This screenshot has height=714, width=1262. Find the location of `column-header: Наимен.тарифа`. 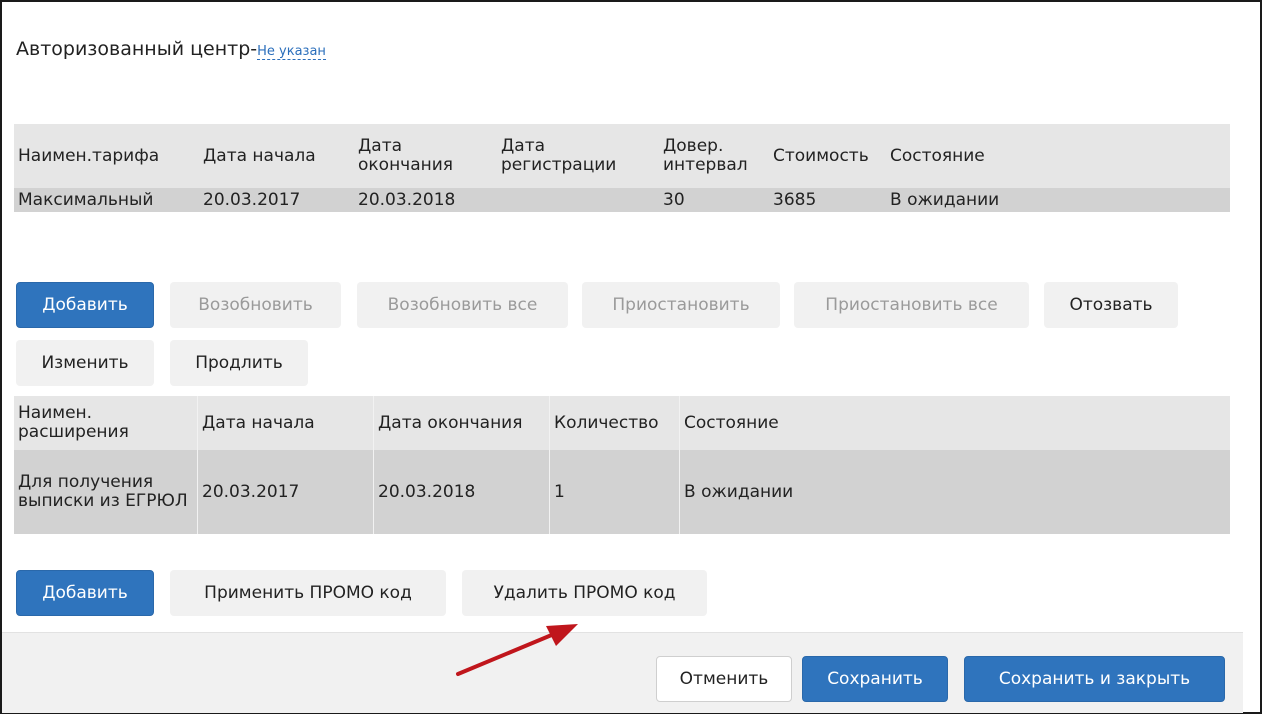

column-header: Наимен.тарифа is located at coordinates (106, 156).